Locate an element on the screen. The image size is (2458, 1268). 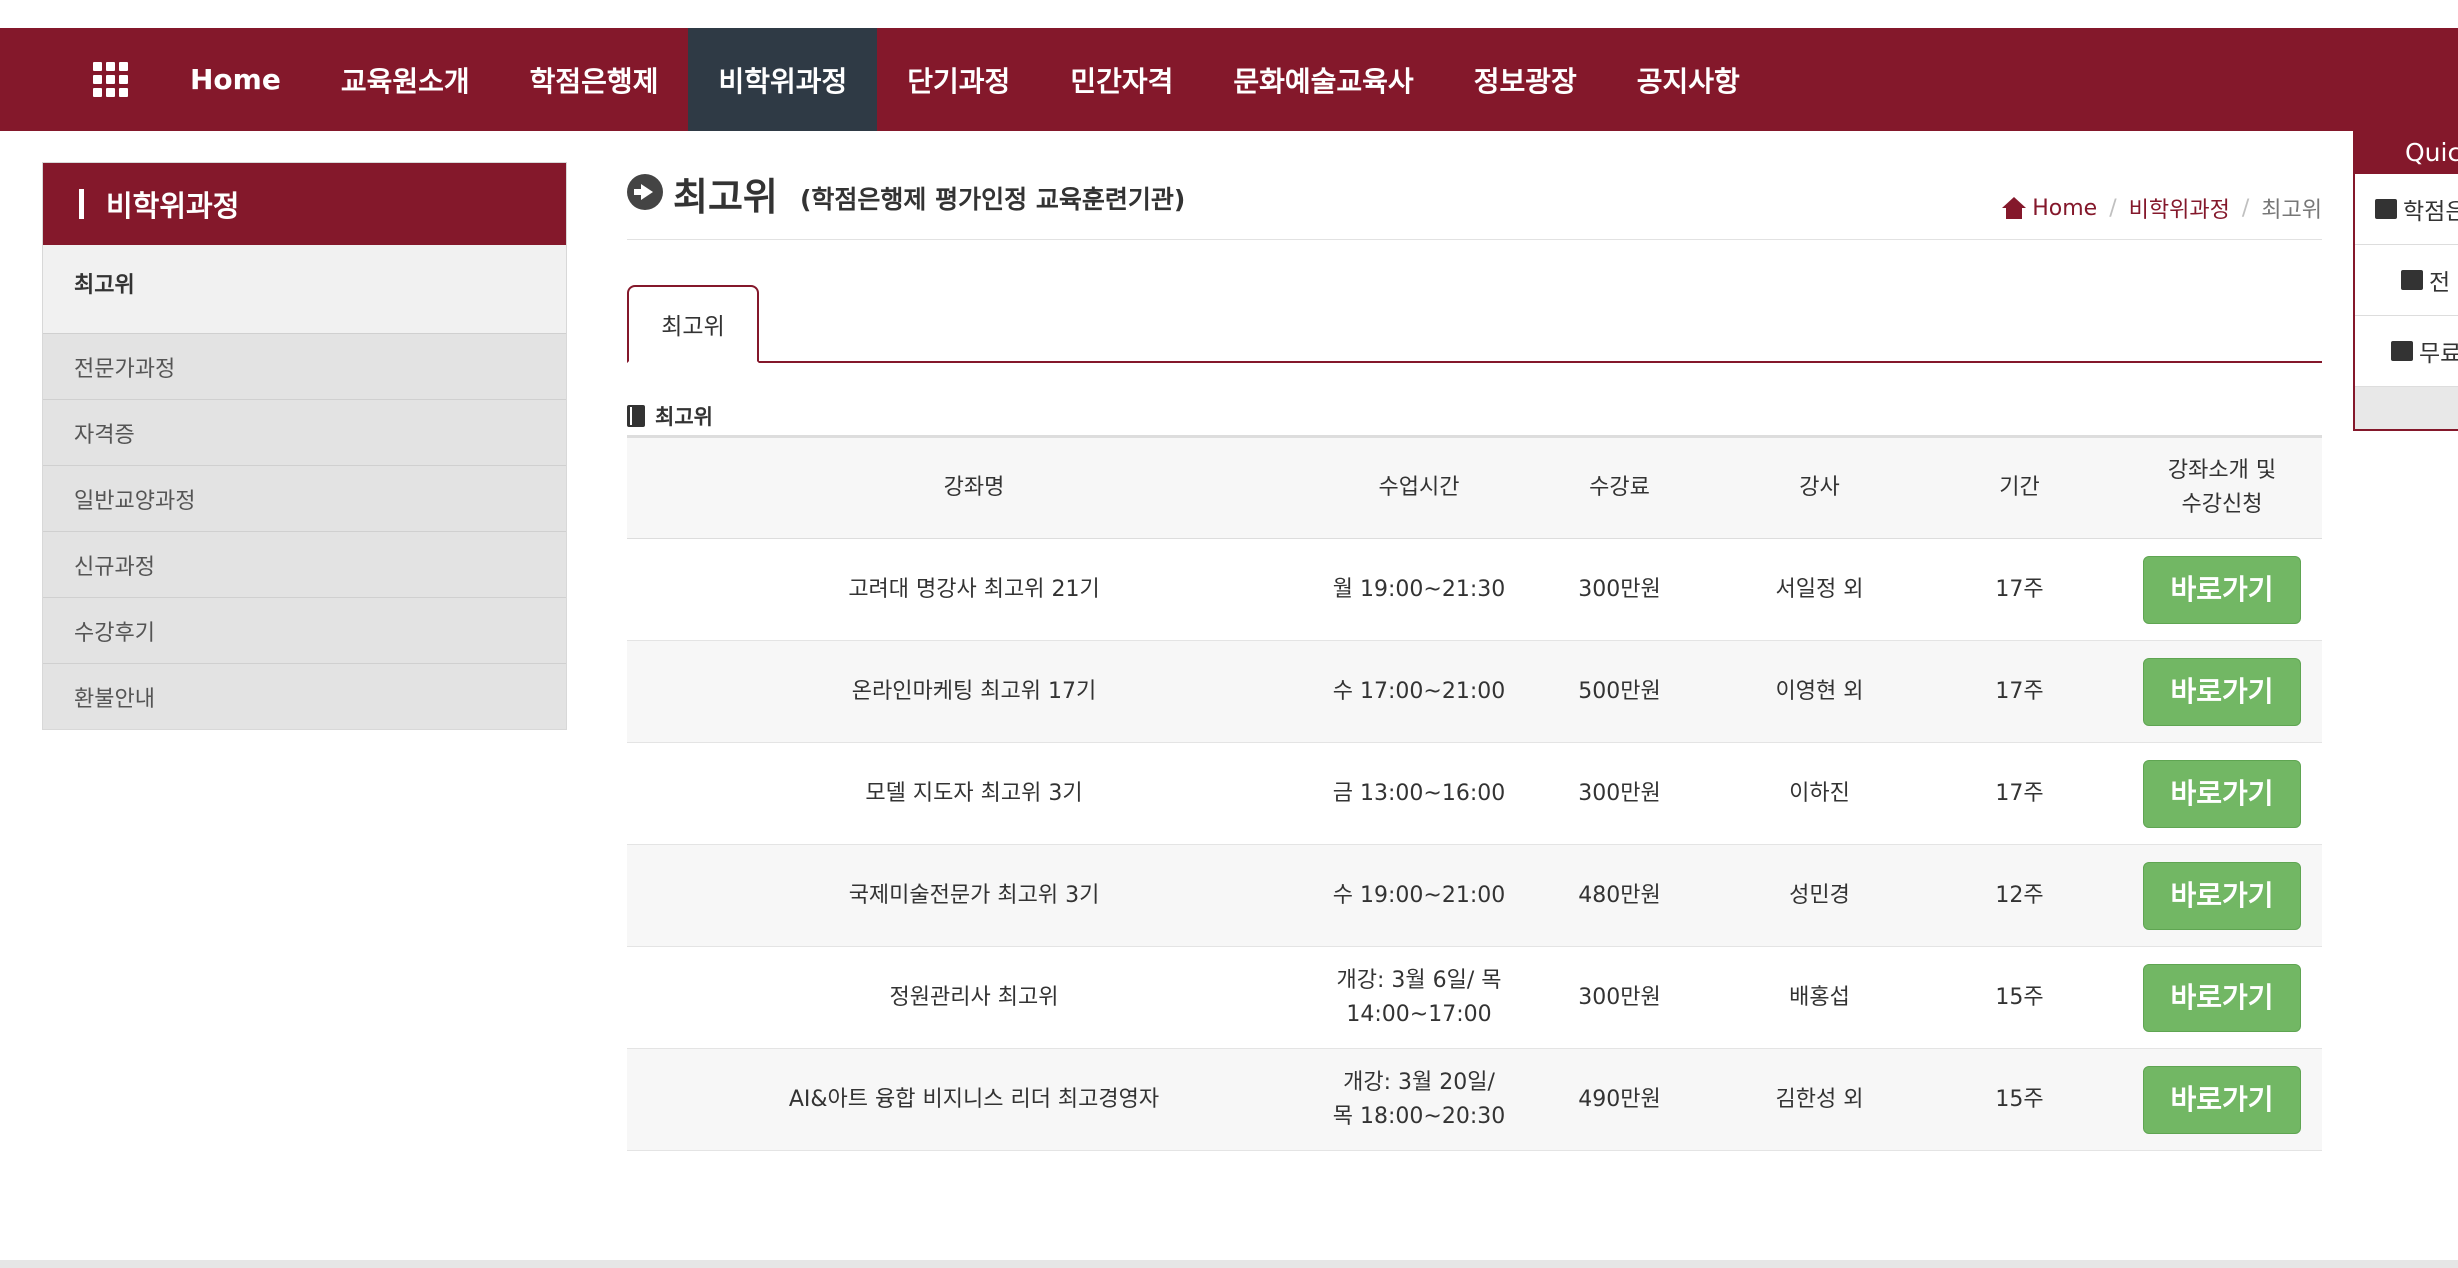
quick-item-label: 학점은 is located at coordinates (2430, 212).